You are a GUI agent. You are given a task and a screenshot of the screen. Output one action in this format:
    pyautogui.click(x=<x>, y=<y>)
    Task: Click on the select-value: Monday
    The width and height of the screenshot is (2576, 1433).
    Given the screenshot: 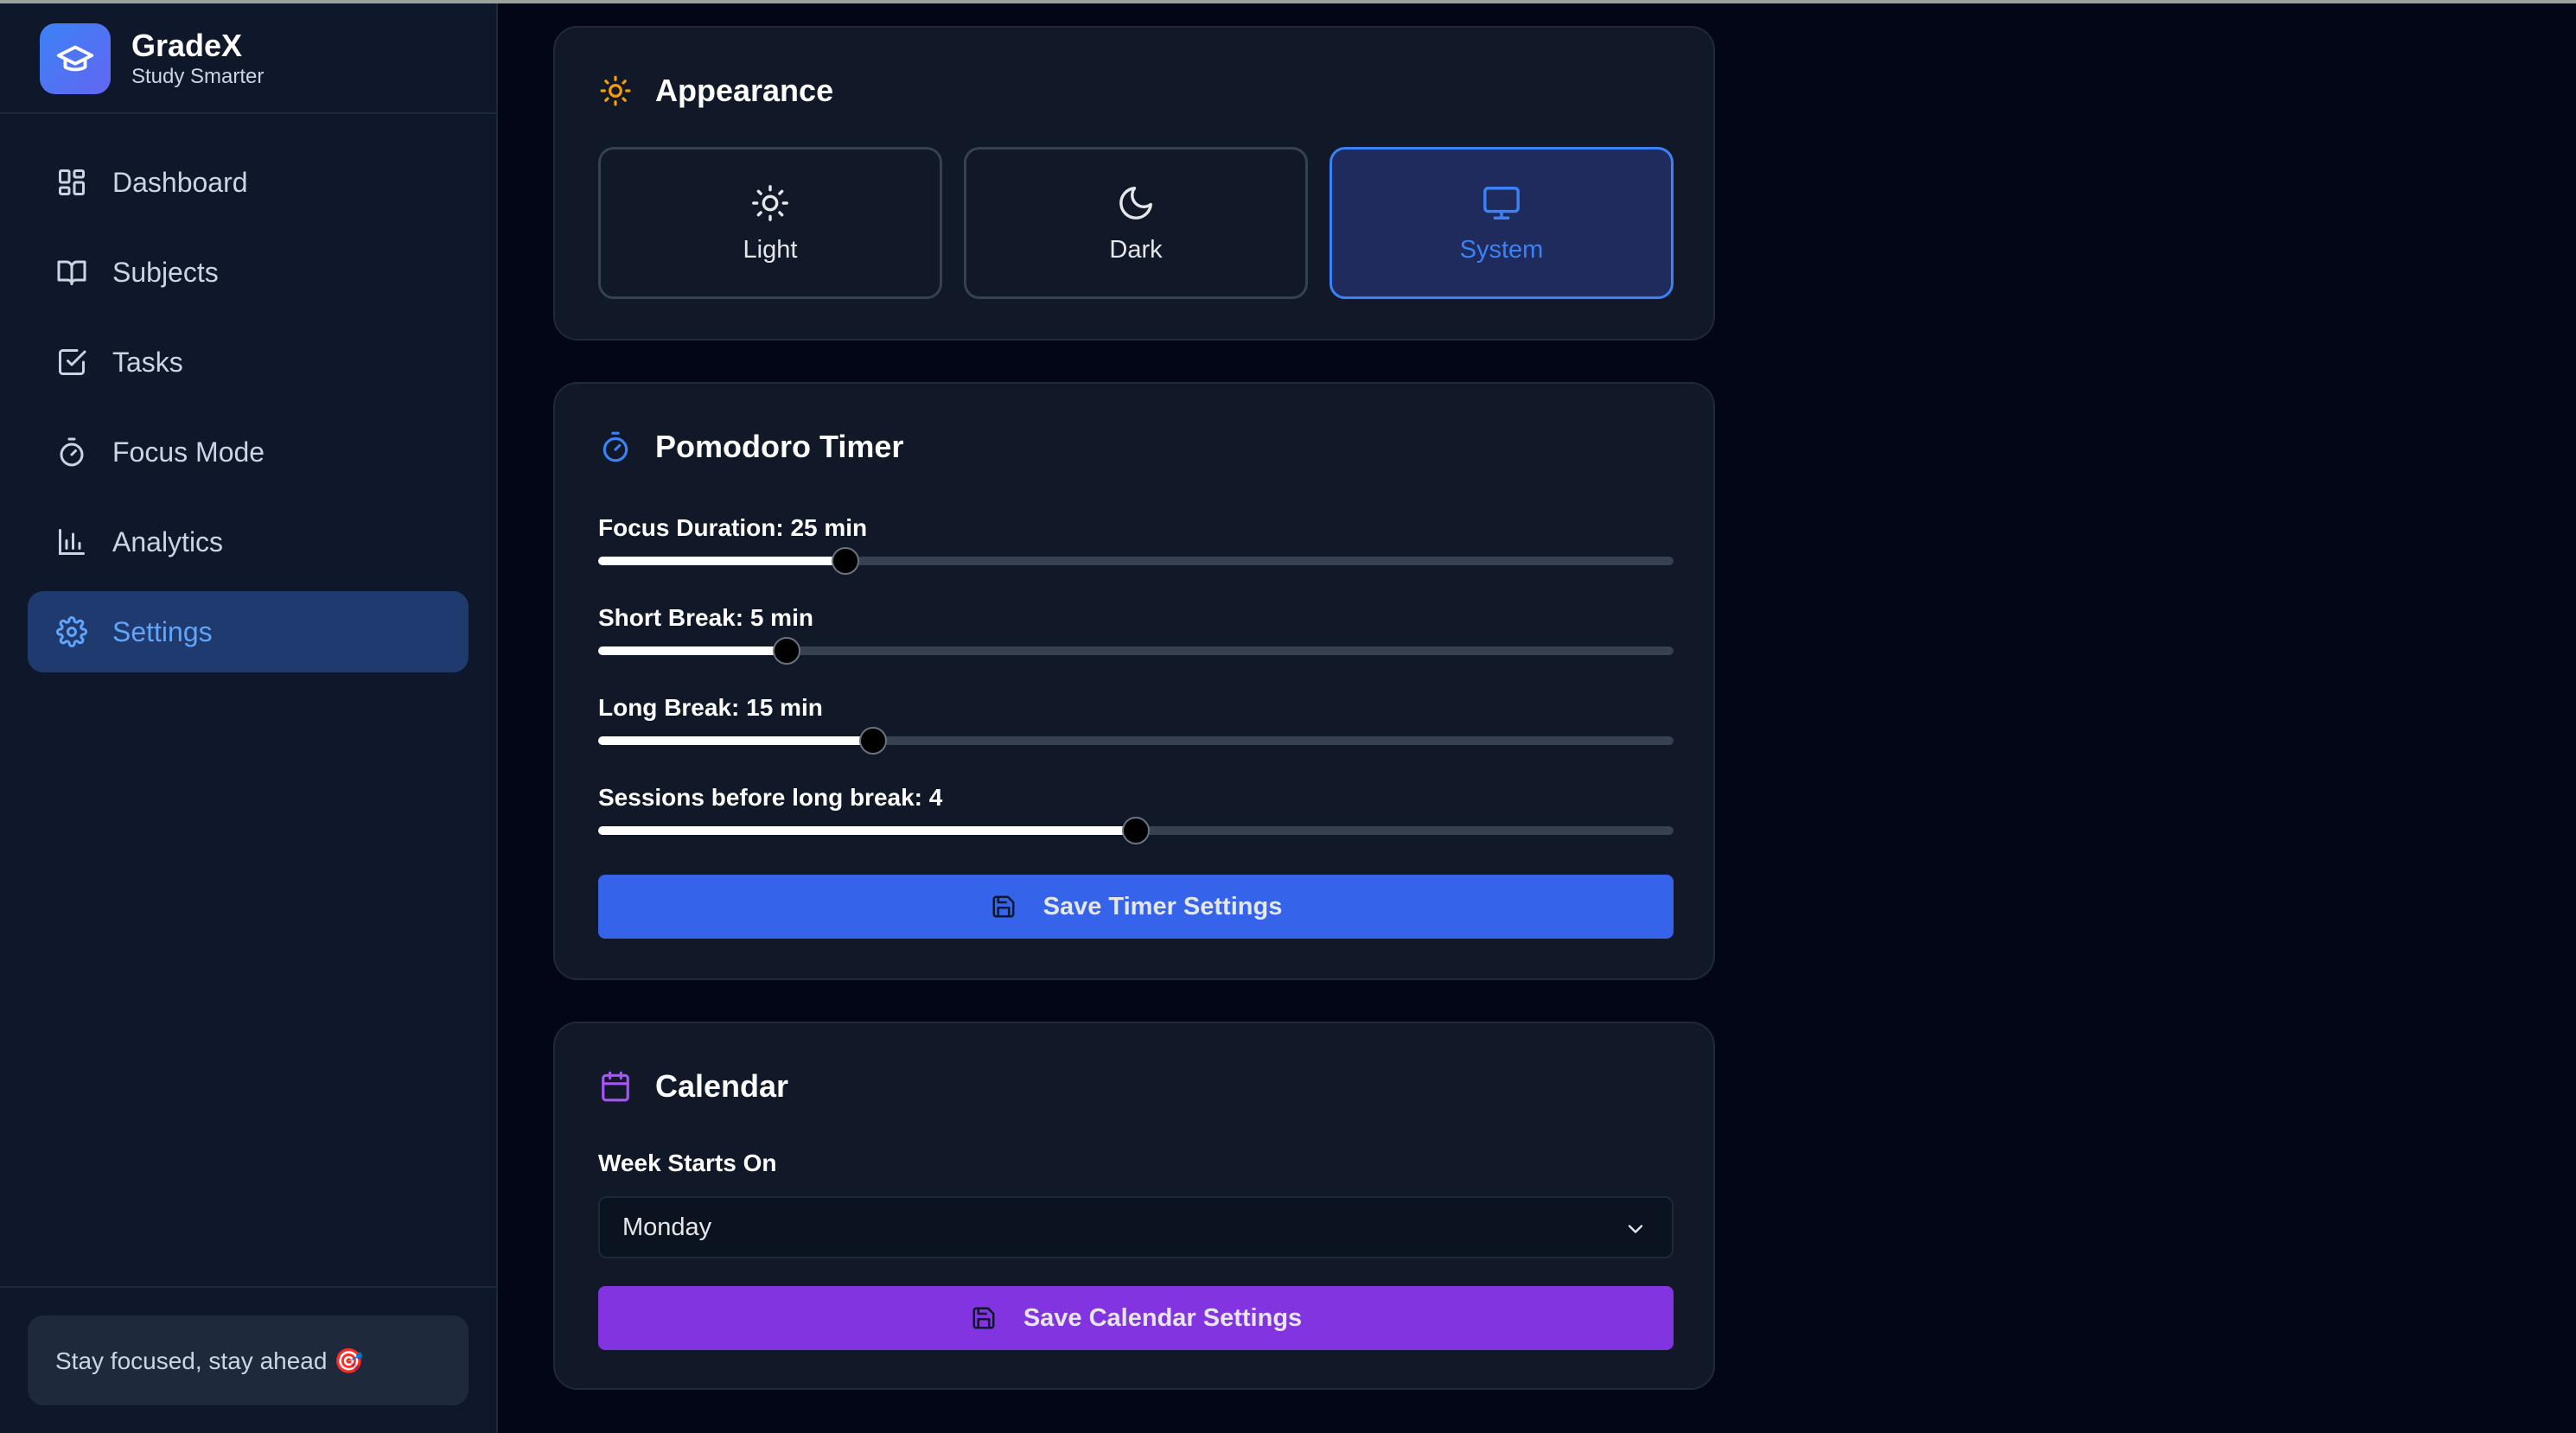 What is the action you would take?
    pyautogui.click(x=667, y=1227)
    